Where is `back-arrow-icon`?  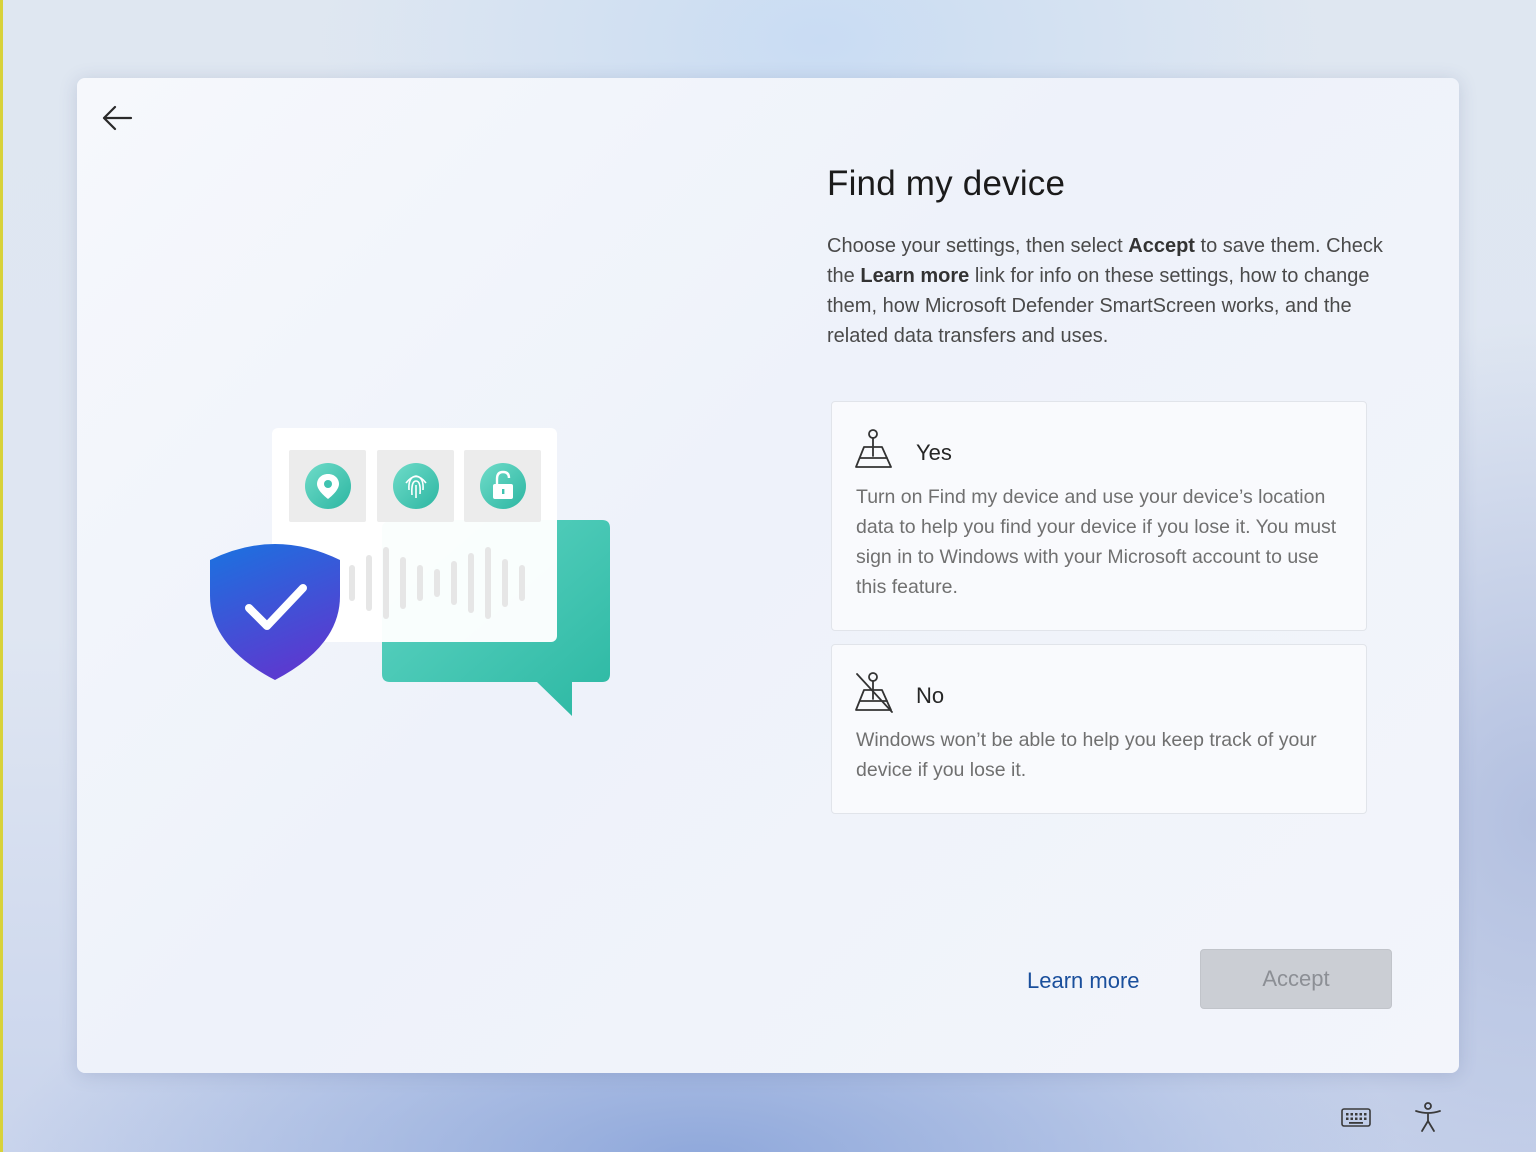 back-arrow-icon is located at coordinates (117, 118).